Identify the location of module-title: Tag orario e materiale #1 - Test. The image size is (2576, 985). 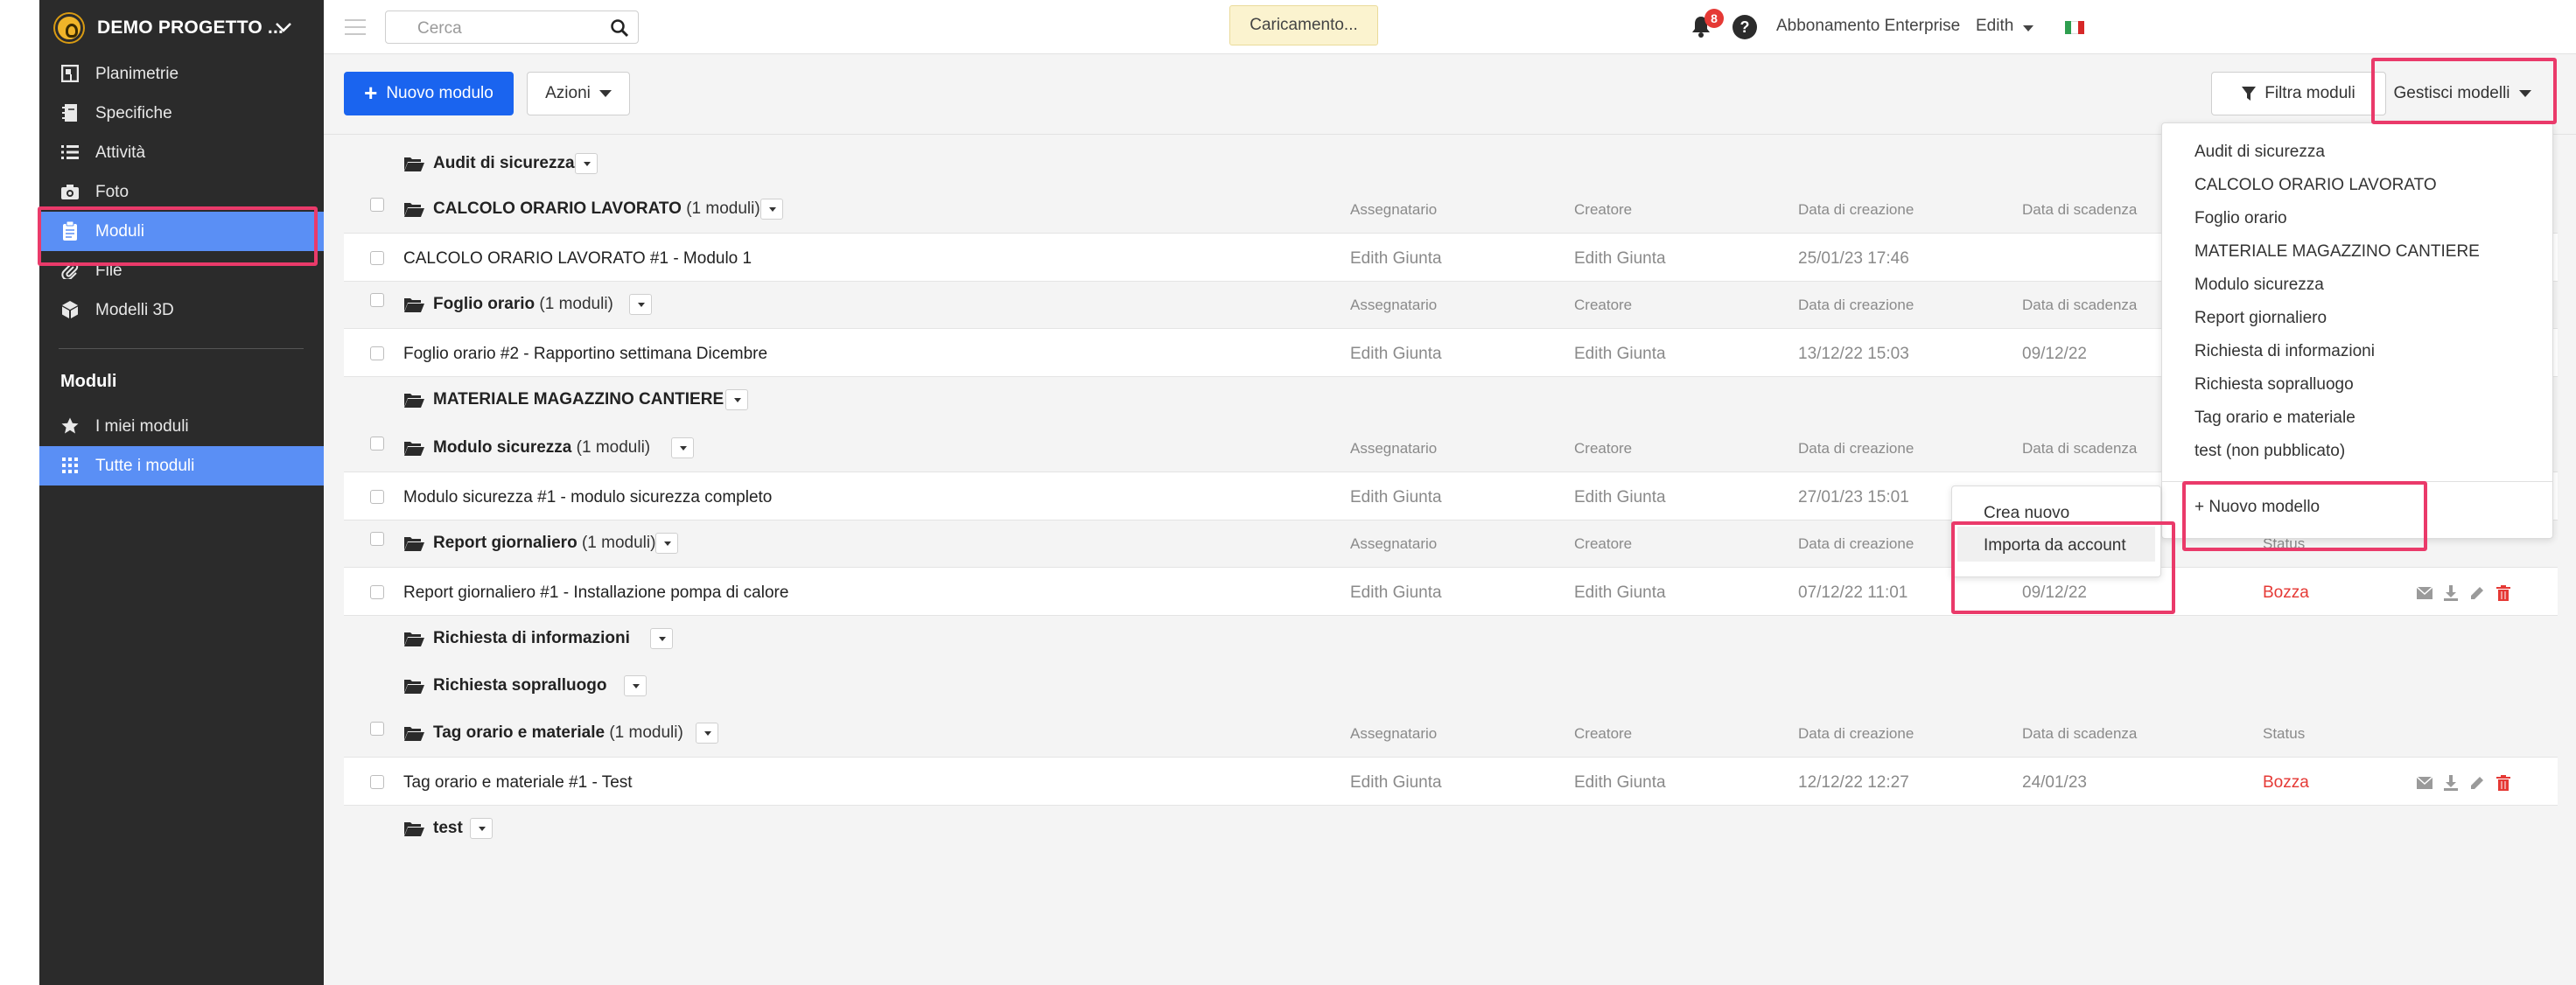
(518, 783).